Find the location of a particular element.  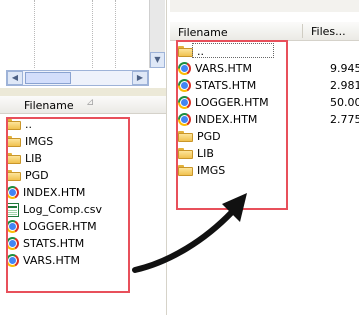

curved-arrow-graphic is located at coordinates (189, 233).